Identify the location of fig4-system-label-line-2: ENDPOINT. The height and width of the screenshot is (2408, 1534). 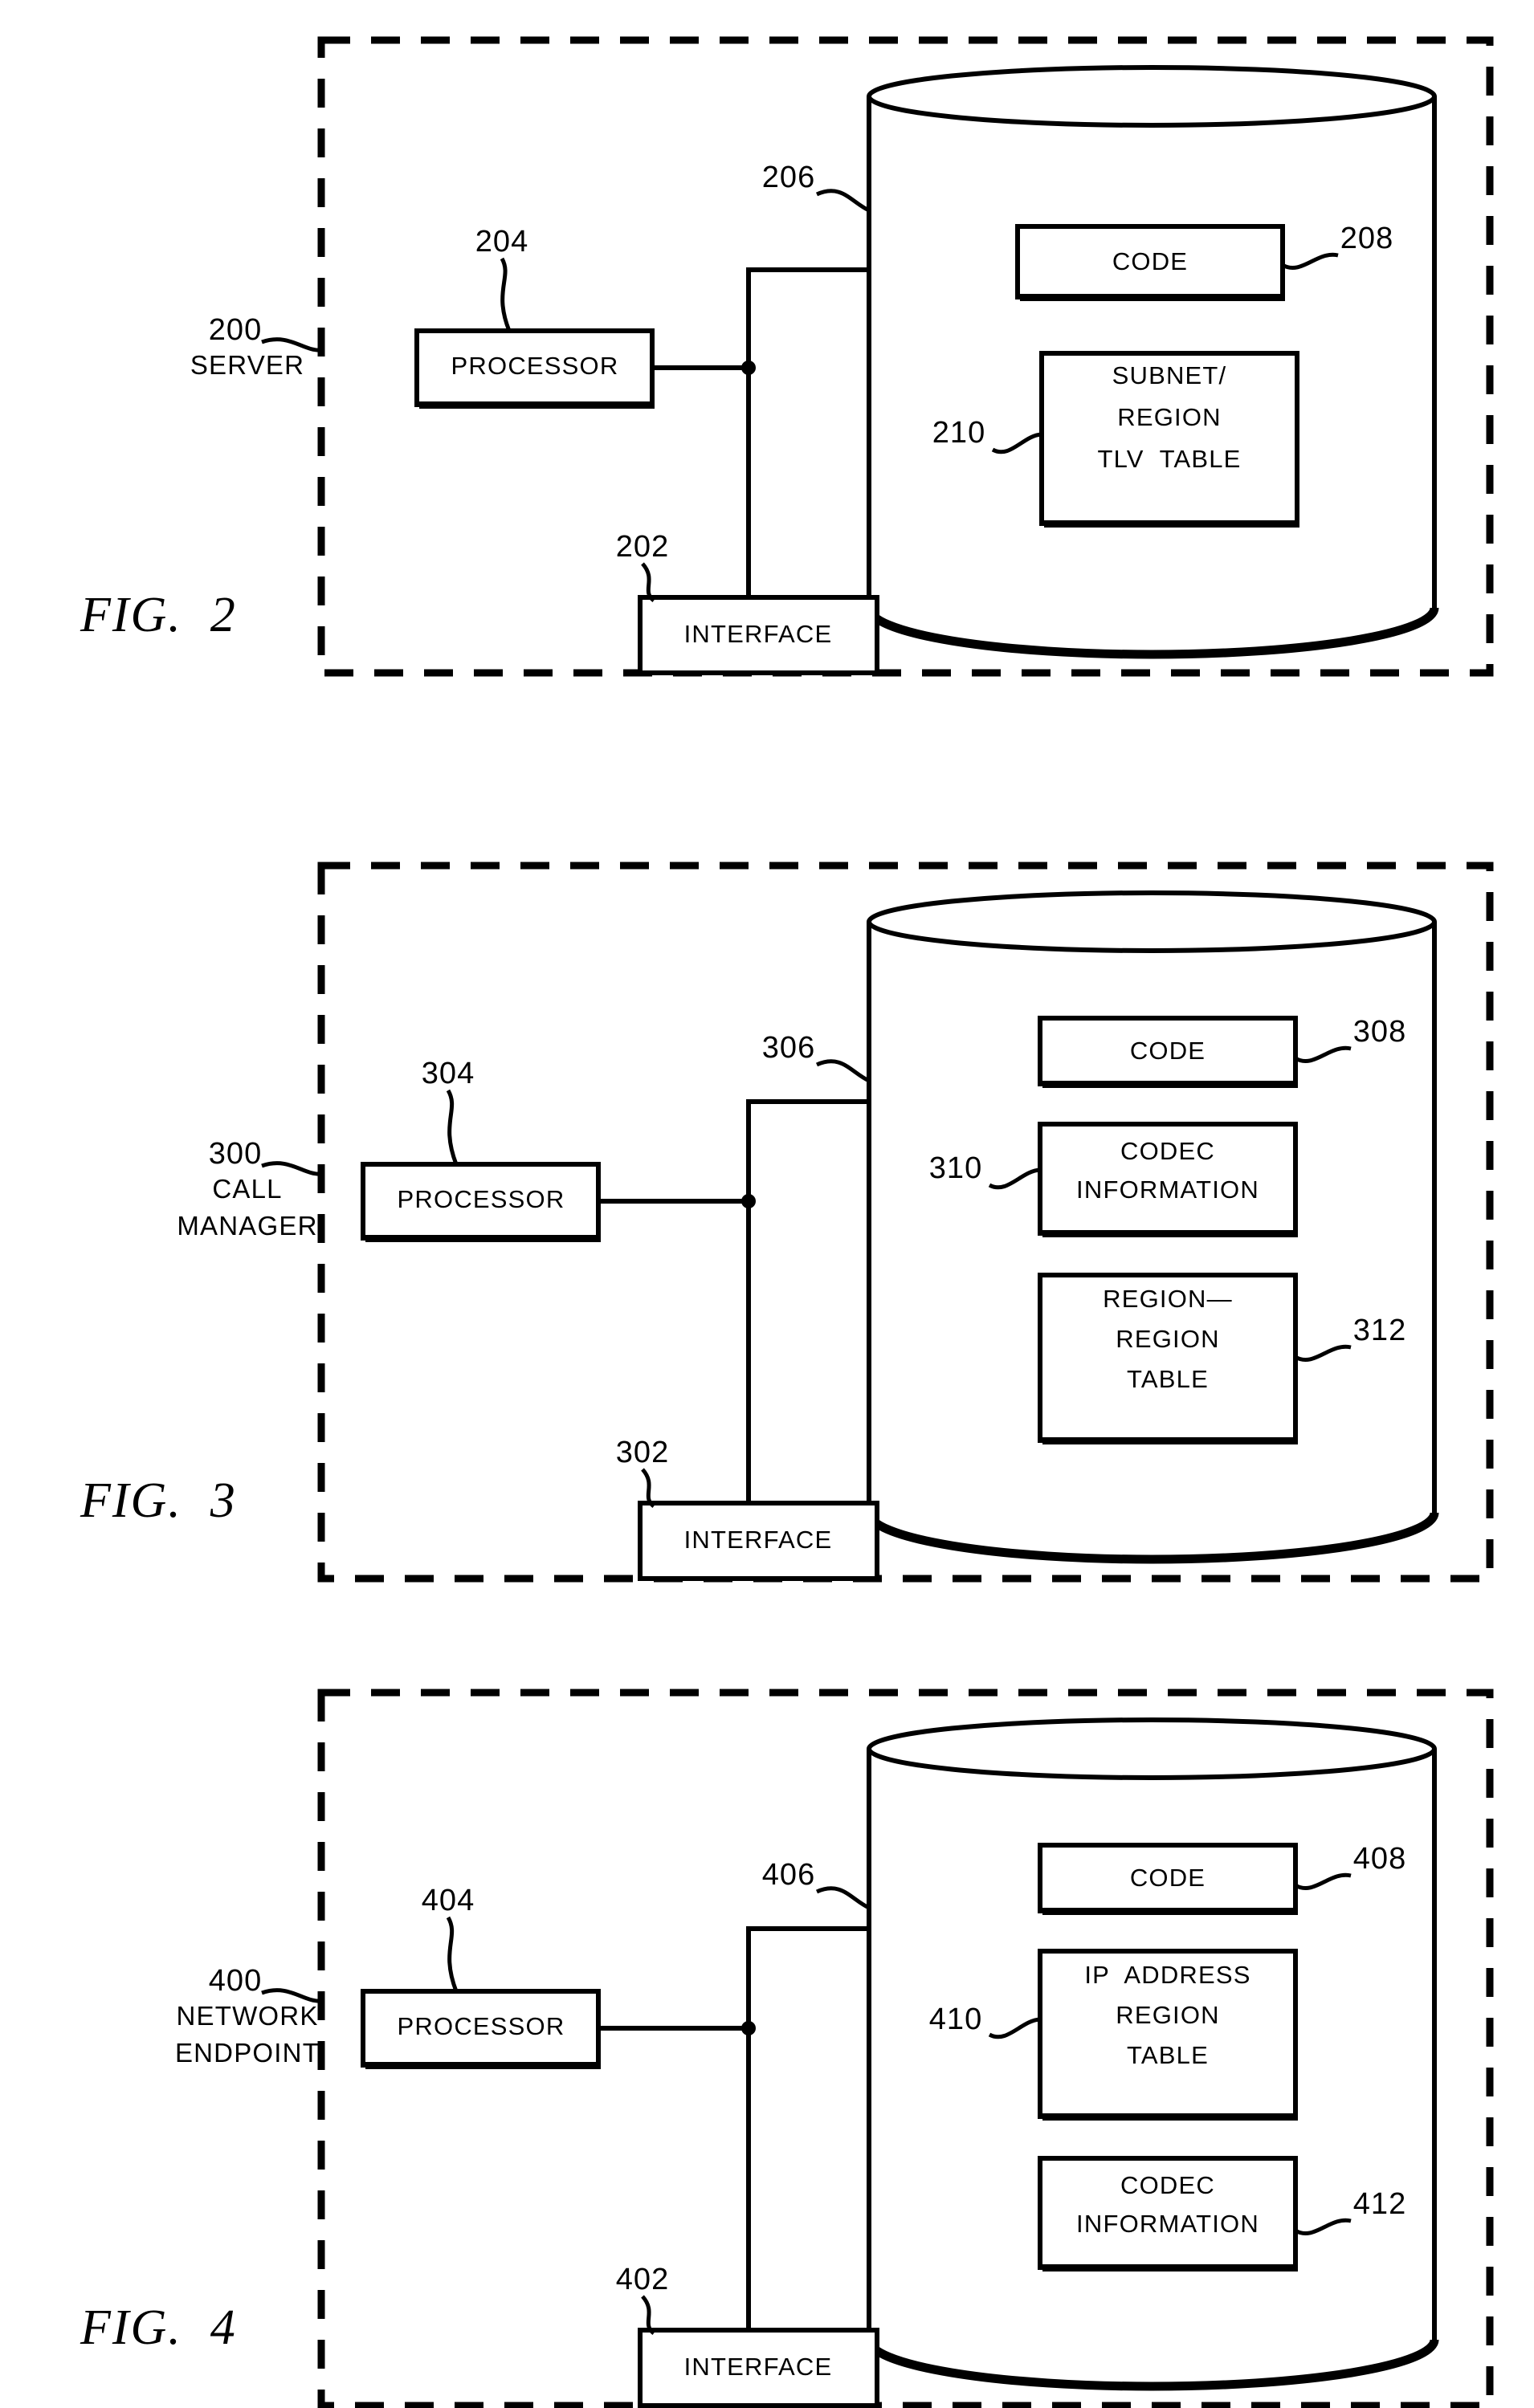
(247, 2053).